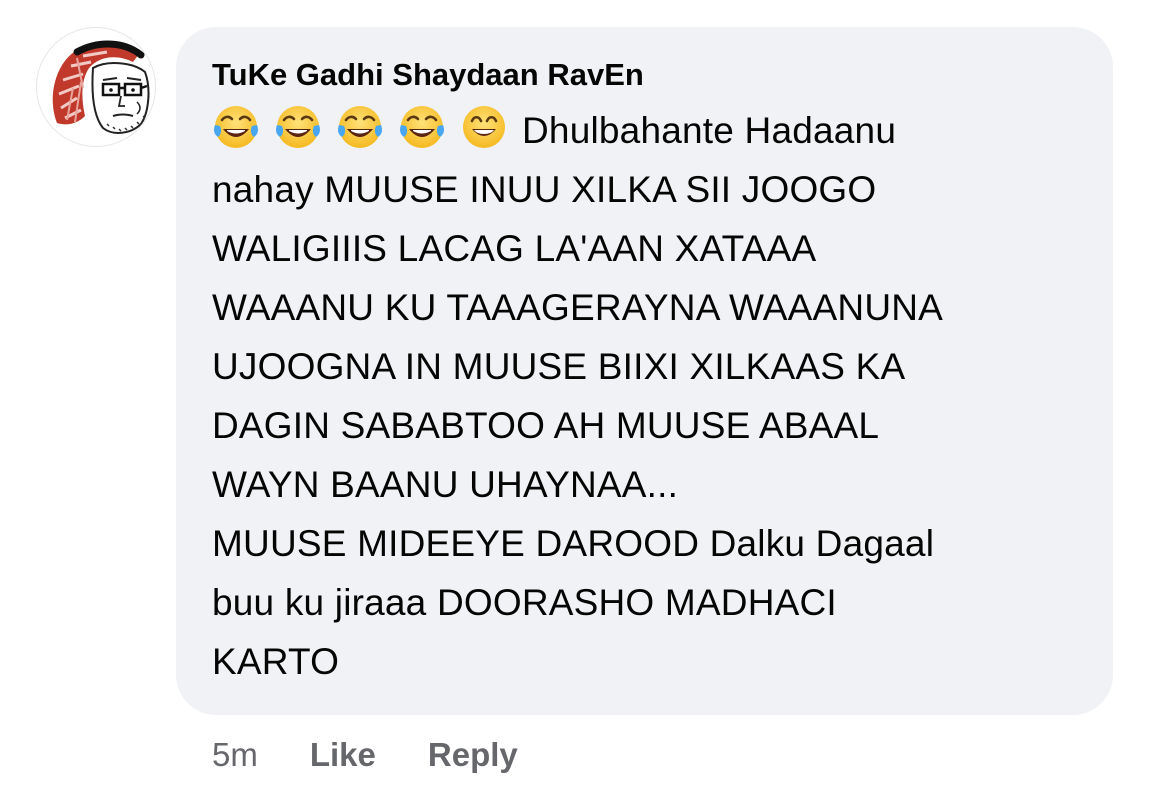 This screenshot has width=1170, height=789. I want to click on comment-author: TuKe Gadhi Shaydaan RavEn, so click(644, 75).